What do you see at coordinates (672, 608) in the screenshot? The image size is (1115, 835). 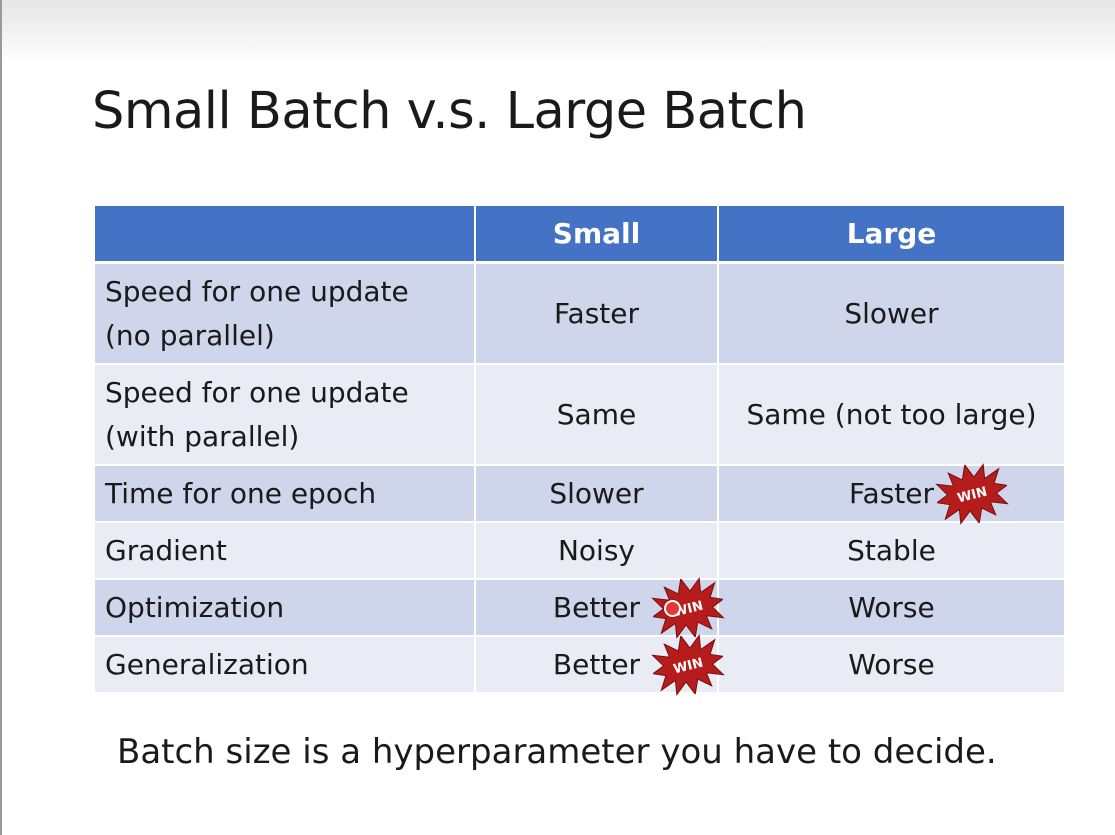 I see `laser-pointer-cursor` at bounding box center [672, 608].